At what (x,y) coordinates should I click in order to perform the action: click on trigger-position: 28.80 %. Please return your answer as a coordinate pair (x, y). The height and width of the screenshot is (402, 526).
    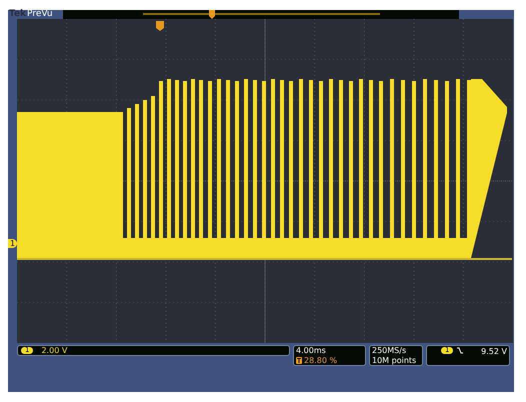
    Looking at the image, I should click on (321, 360).